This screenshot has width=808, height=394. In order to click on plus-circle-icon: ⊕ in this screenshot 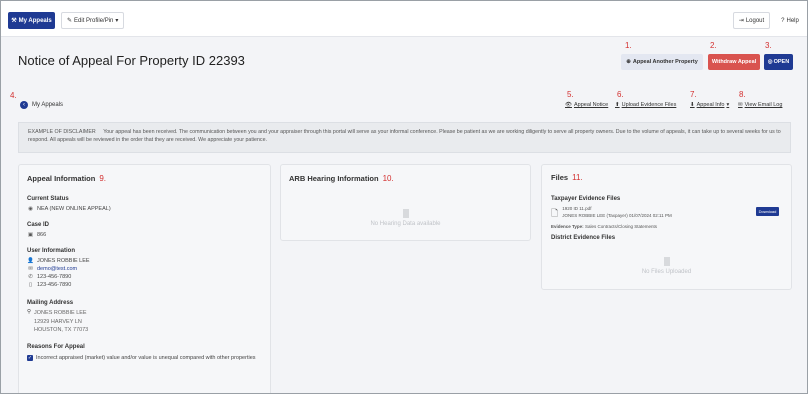, I will do `click(628, 62)`.